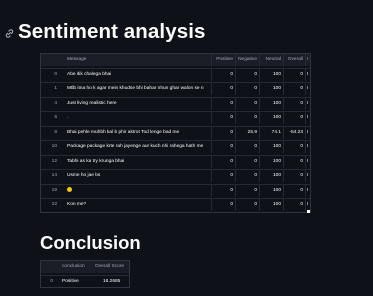 The image size is (373, 296). What do you see at coordinates (112, 31) in the screenshot?
I see `sentiment-title: Sentiment analysis` at bounding box center [112, 31].